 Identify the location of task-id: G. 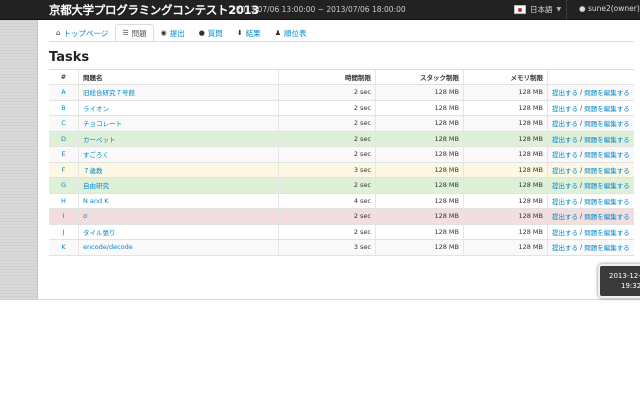
(64, 185).